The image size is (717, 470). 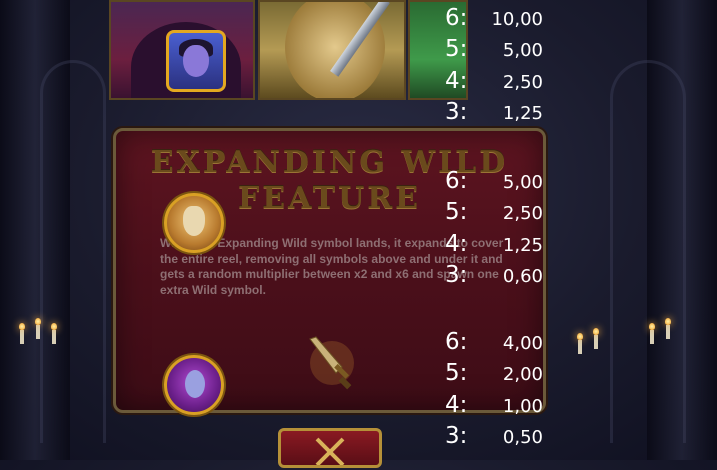 I want to click on pay-row: 3: 0,60, so click(x=495, y=277).